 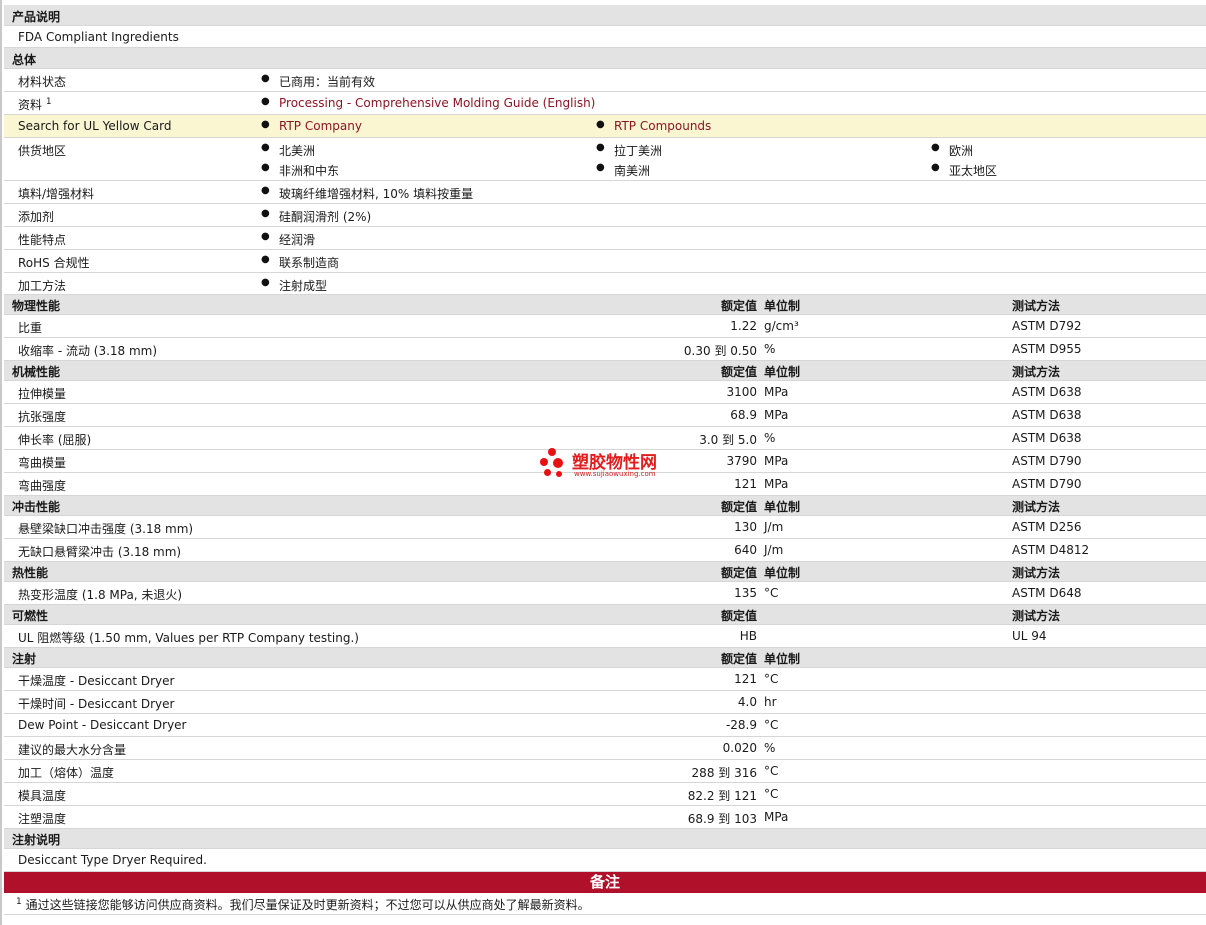 What do you see at coordinates (605, 58) in the screenshot?
I see `section-header-general: 总体` at bounding box center [605, 58].